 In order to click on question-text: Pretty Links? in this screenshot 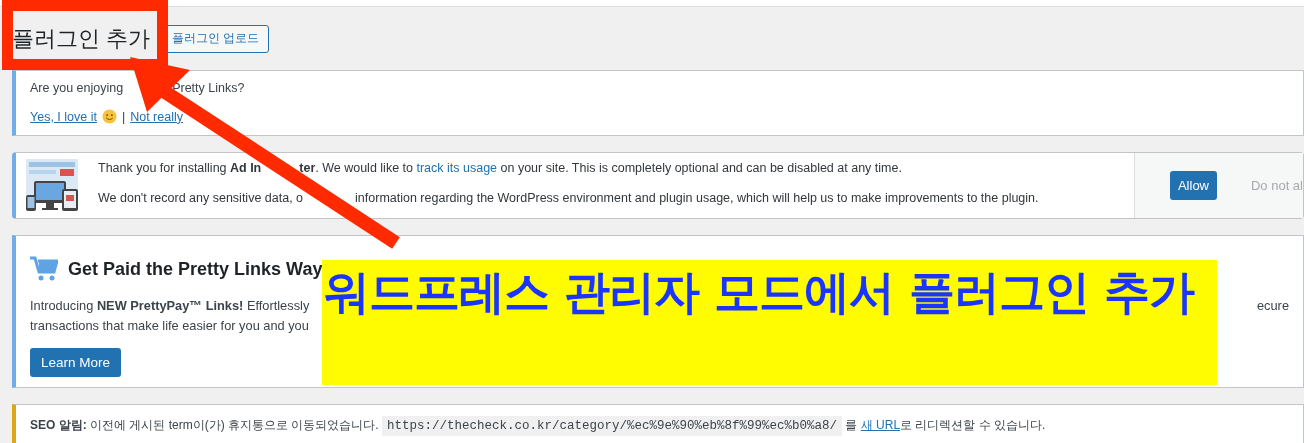, I will do `click(208, 87)`.